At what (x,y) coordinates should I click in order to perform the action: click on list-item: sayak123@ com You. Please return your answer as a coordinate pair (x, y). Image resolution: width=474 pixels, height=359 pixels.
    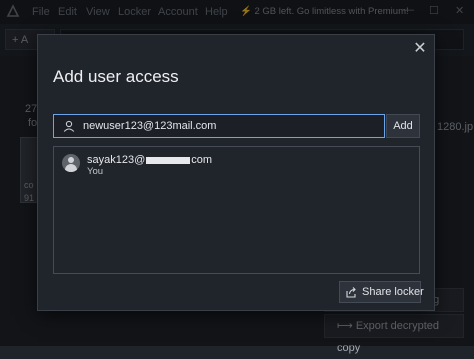
    Looking at the image, I should click on (236, 163).